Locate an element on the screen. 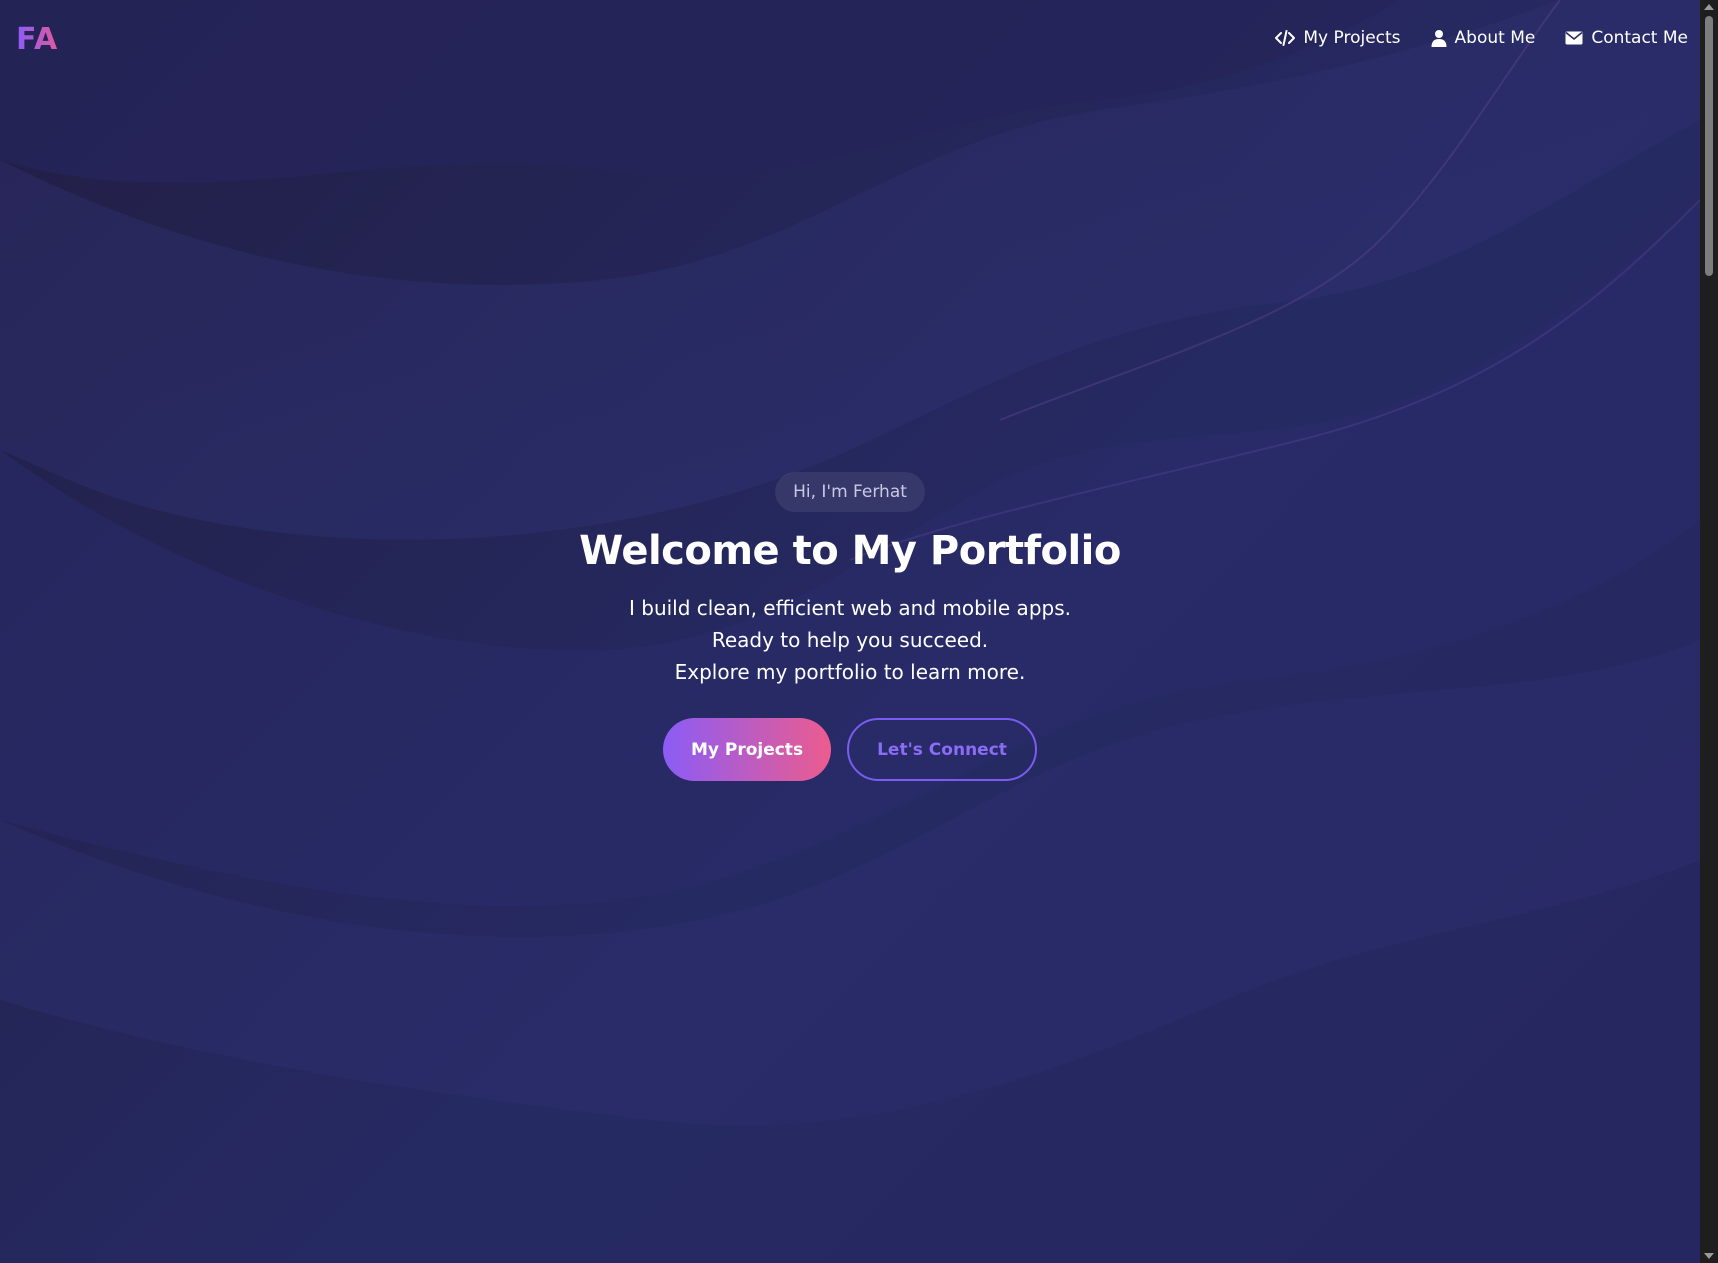 Image resolution: width=1718 pixels, height=1263 pixels. hero-actions: My Projects Let's Connect is located at coordinates (850, 749).